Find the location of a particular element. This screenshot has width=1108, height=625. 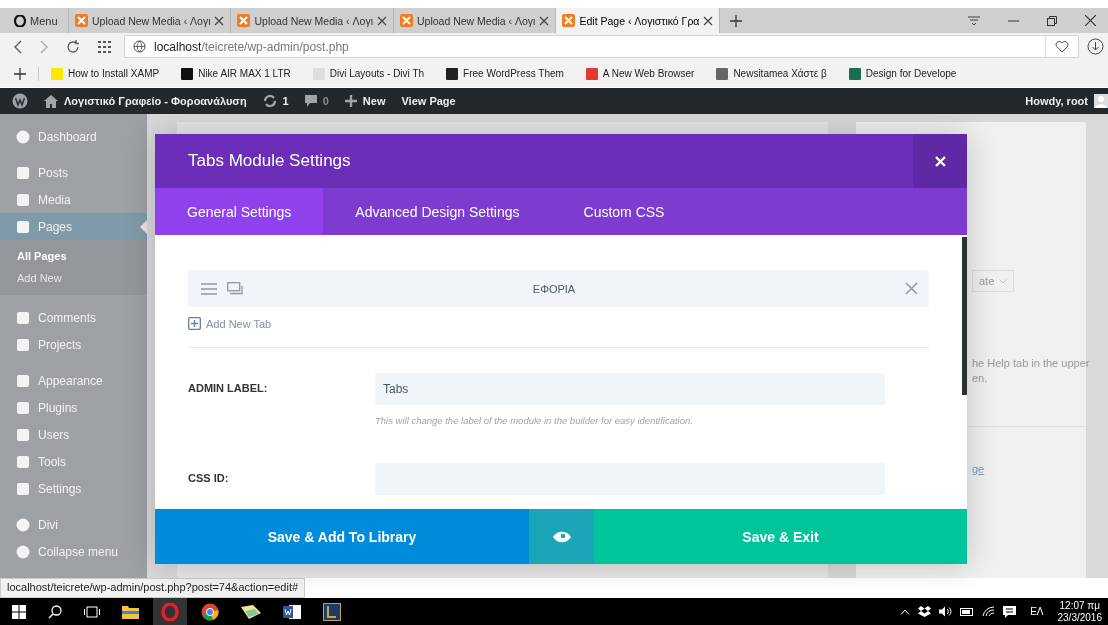

refresh-icon is located at coordinates (269, 101).